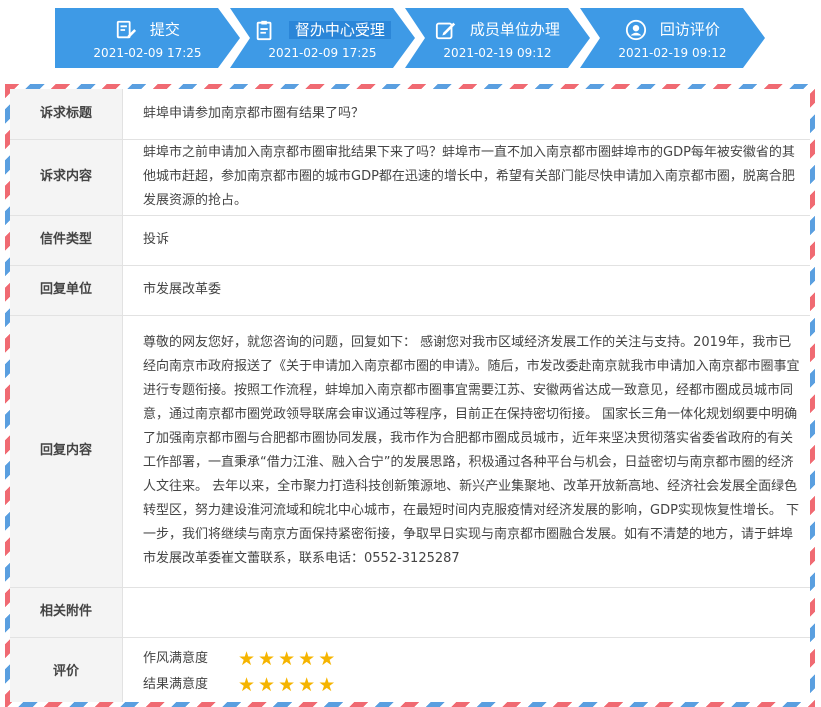 Image resolution: width=821 pixels, height=707 pixels. What do you see at coordinates (147, 38) in the screenshot?
I see `step-submit: 提交 2021-02-09 17:25` at bounding box center [147, 38].